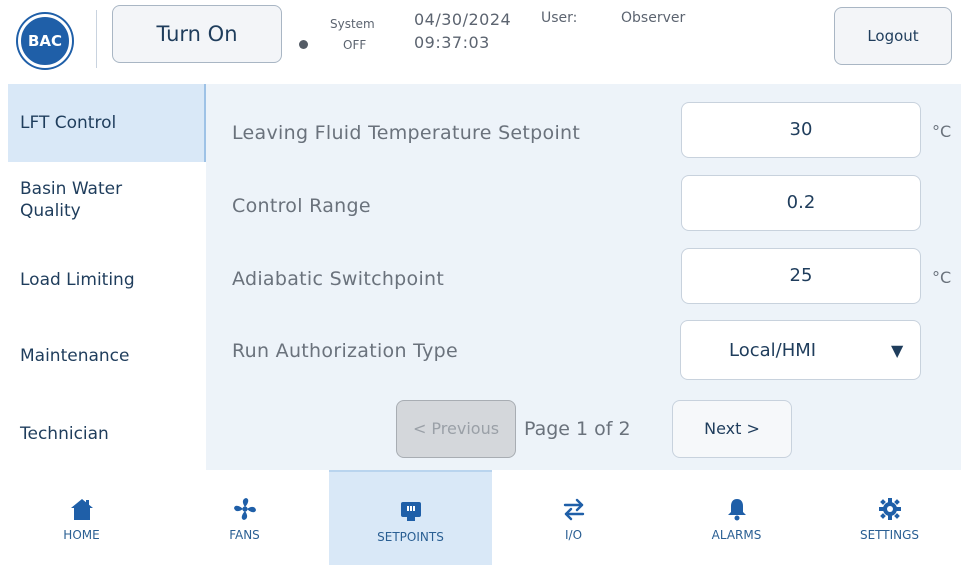 The height and width of the screenshot is (565, 961). Describe the element at coordinates (96, 39) in the screenshot. I see `header-divider` at that location.